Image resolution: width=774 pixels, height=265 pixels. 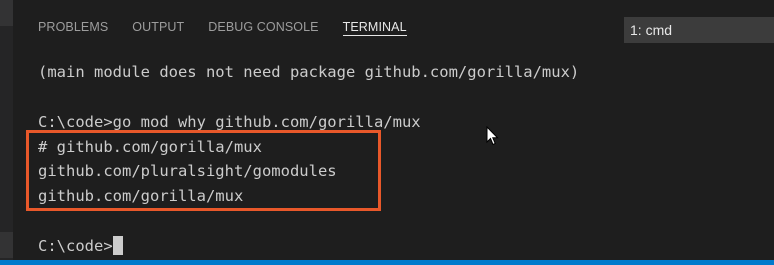 What do you see at coordinates (75, 246) in the screenshot?
I see `terminal-prompt: C:\code>` at bounding box center [75, 246].